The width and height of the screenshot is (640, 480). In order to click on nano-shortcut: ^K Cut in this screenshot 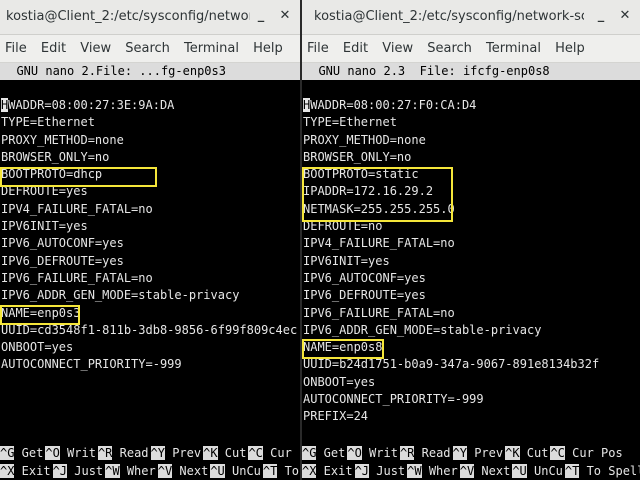, I will do `click(526, 453)`.